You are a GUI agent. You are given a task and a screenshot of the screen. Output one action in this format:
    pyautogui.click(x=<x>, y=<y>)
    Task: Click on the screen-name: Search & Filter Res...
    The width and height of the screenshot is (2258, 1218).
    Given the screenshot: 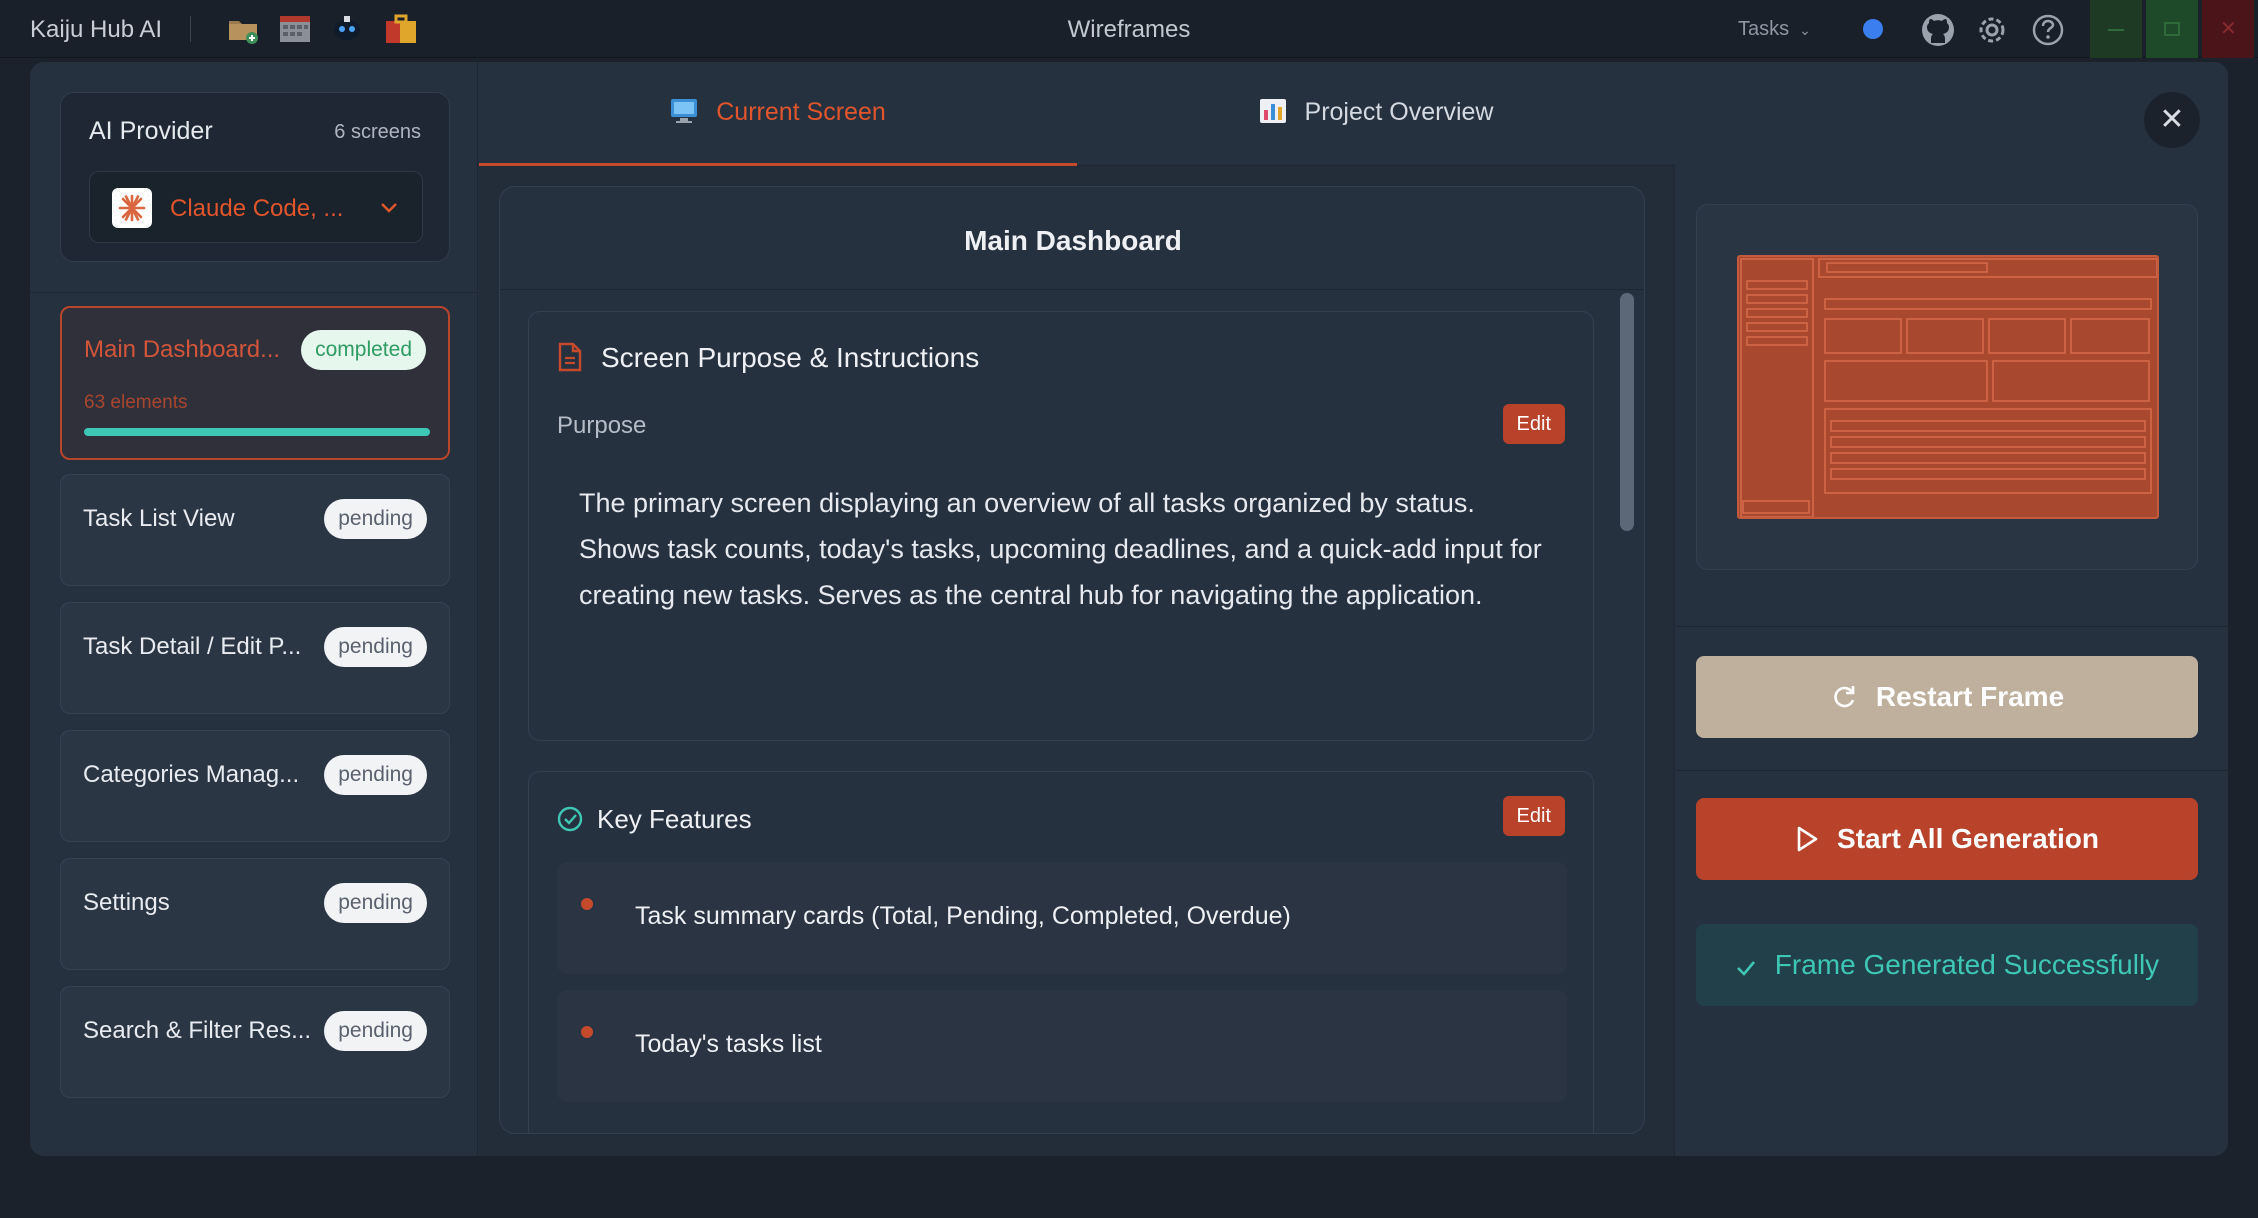 What is the action you would take?
    pyautogui.click(x=197, y=1030)
    